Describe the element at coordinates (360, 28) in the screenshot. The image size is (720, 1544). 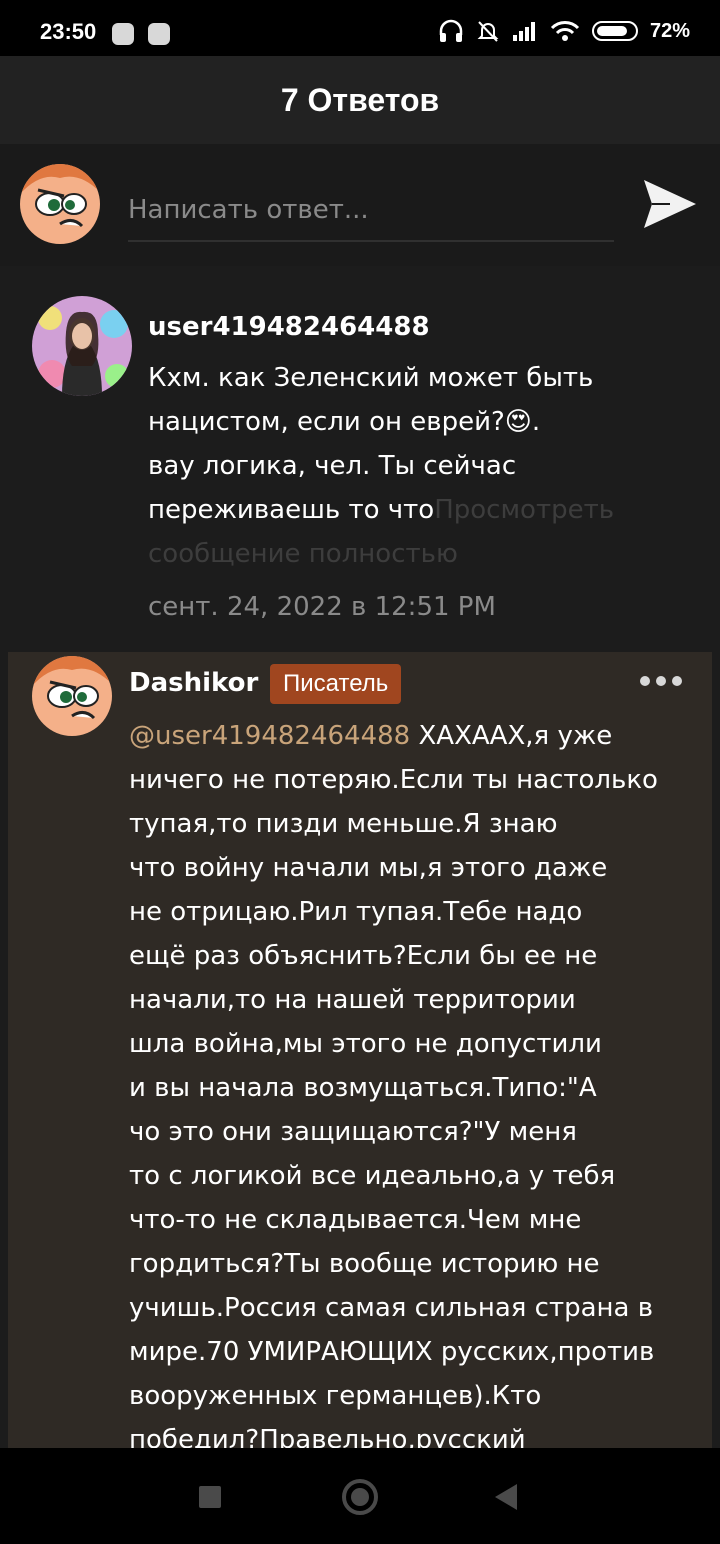
I see `status-bar: 23:50 72%` at that location.